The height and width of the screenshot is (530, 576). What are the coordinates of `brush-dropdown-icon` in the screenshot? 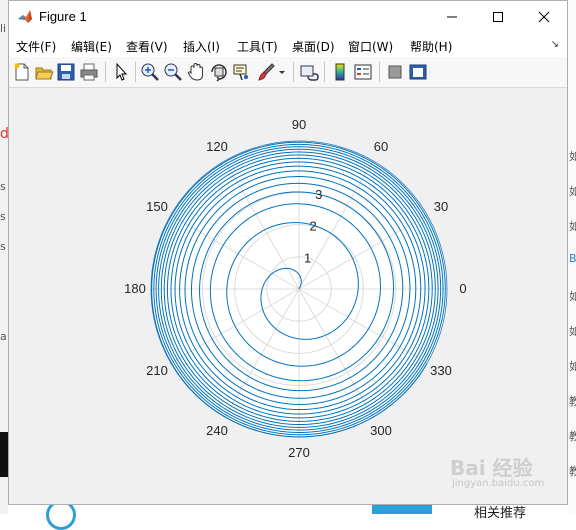 It's located at (282, 72).